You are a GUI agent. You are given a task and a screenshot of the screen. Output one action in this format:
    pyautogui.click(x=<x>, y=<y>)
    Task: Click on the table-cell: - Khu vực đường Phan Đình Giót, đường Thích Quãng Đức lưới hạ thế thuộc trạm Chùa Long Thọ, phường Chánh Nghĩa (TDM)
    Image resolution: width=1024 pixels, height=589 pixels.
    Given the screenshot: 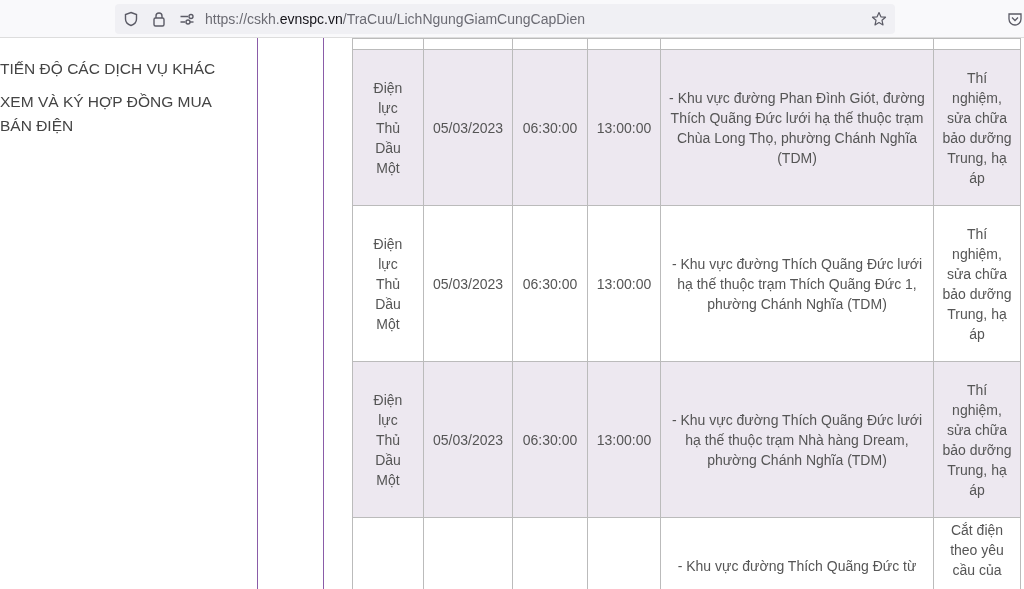 What is the action you would take?
    pyautogui.click(x=797, y=127)
    